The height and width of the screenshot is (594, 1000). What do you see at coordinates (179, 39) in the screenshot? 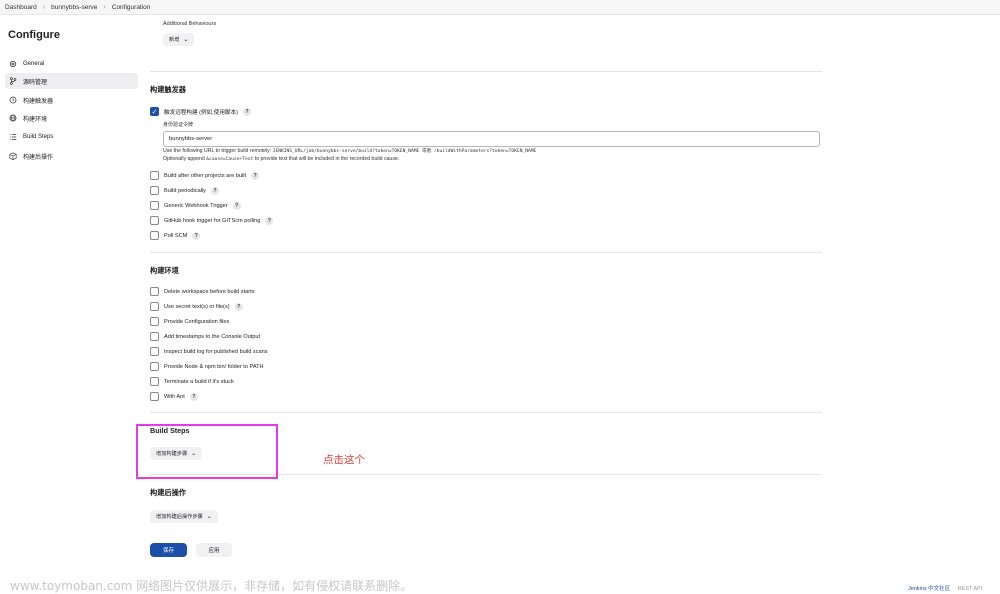
I see `add-behaviour-button: 新增 ⌄` at bounding box center [179, 39].